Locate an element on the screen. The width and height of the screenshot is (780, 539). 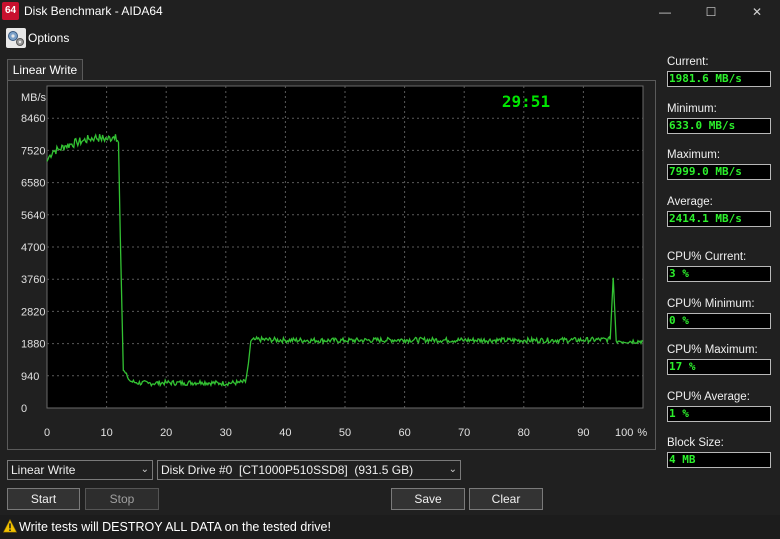
close-button: ✕ is located at coordinates (757, 12).